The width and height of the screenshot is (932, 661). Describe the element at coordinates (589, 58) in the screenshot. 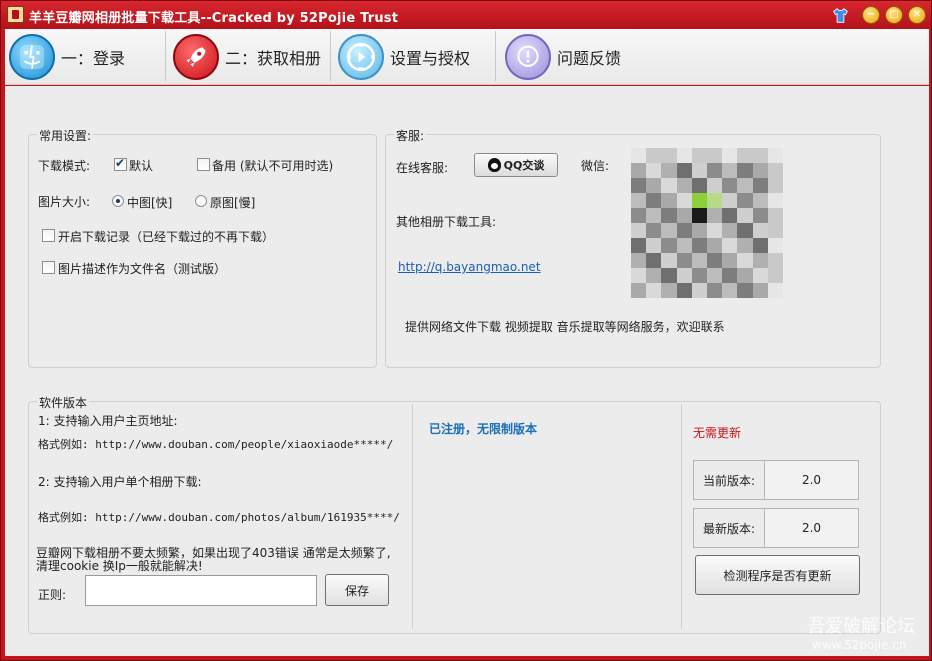

I see `tab-feedback-label: 问题反馈` at that location.